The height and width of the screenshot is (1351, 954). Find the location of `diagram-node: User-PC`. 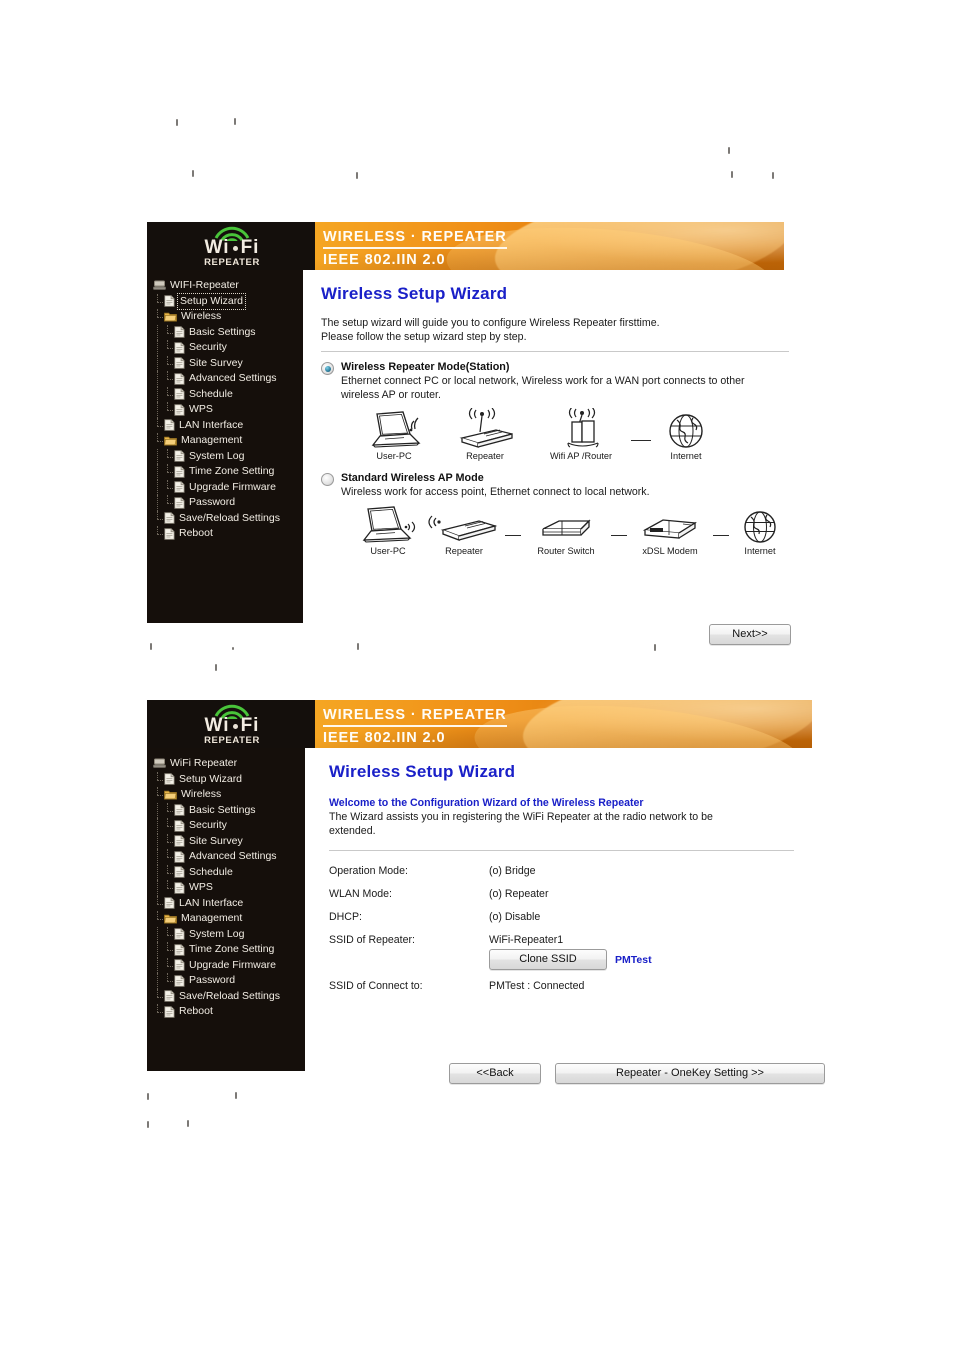

diagram-node: User-PC is located at coordinates (388, 529).